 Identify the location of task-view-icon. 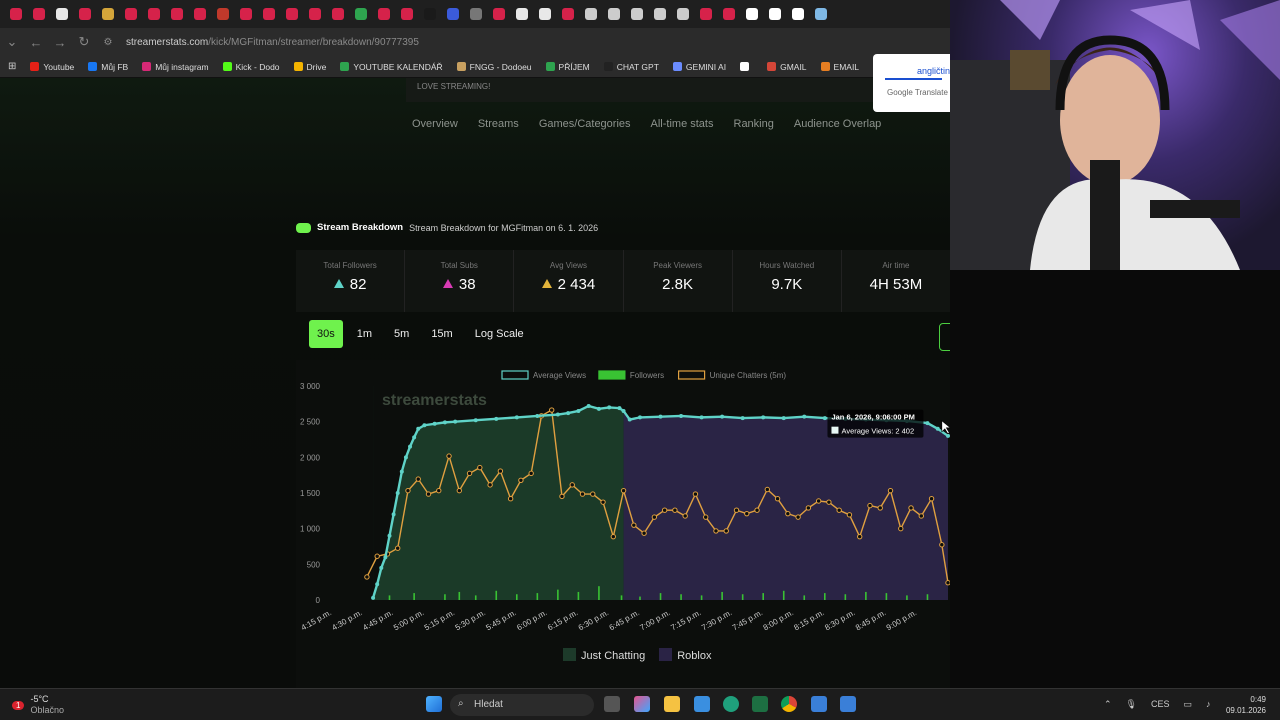
(612, 704).